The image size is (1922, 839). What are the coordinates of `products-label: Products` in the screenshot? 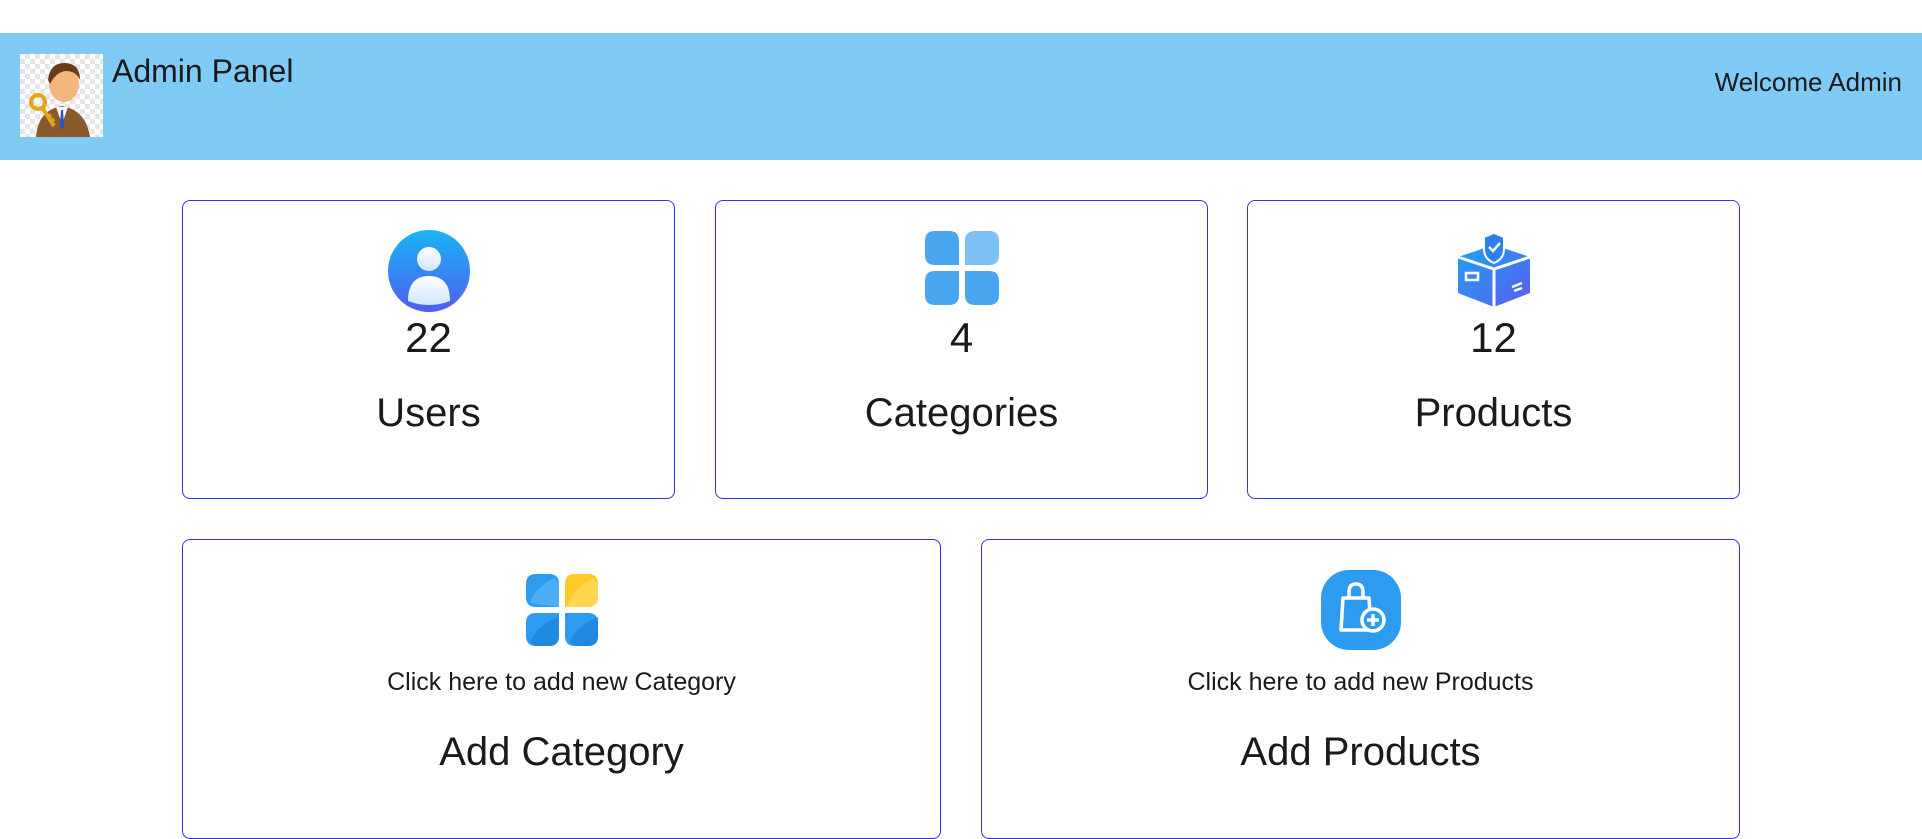 It's located at (1493, 413).